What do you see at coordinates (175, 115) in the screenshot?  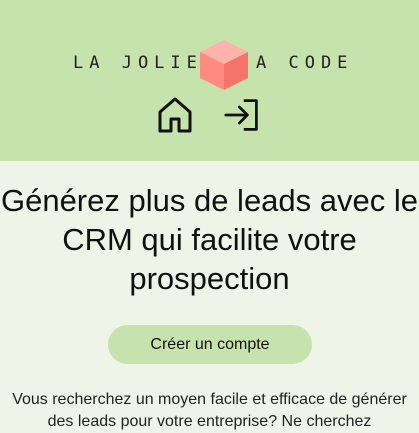 I see `home-icon` at bounding box center [175, 115].